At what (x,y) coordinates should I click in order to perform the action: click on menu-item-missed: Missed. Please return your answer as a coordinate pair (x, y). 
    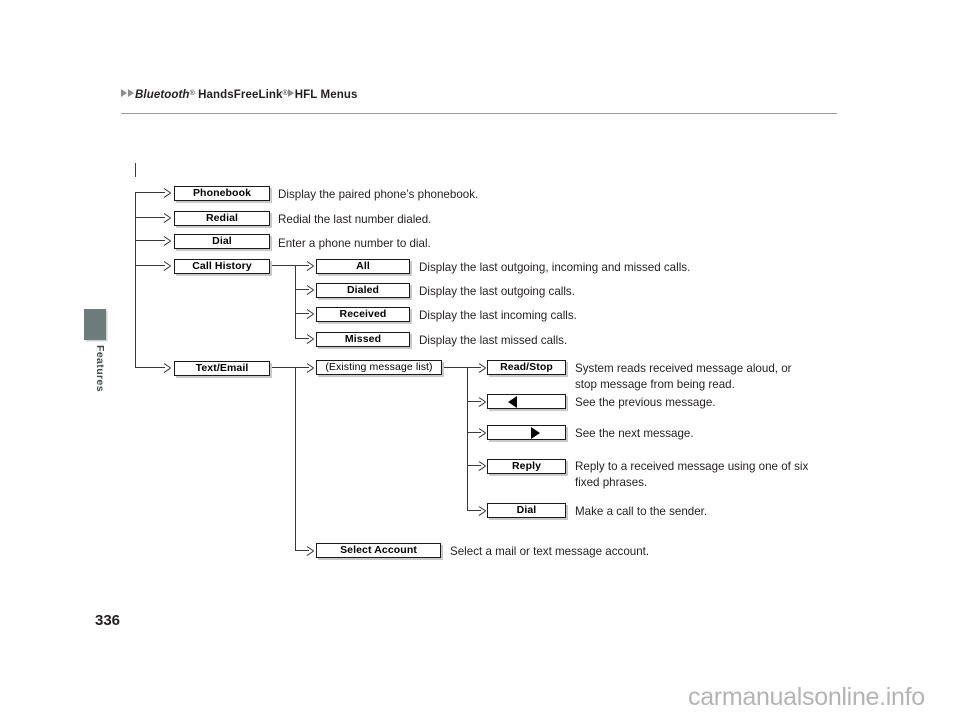
    Looking at the image, I should click on (363, 339).